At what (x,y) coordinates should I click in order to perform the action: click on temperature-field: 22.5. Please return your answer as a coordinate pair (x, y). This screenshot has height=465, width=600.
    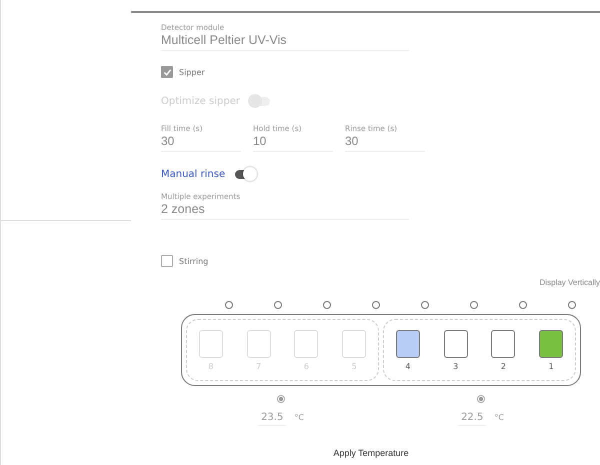
    Looking at the image, I should click on (472, 419).